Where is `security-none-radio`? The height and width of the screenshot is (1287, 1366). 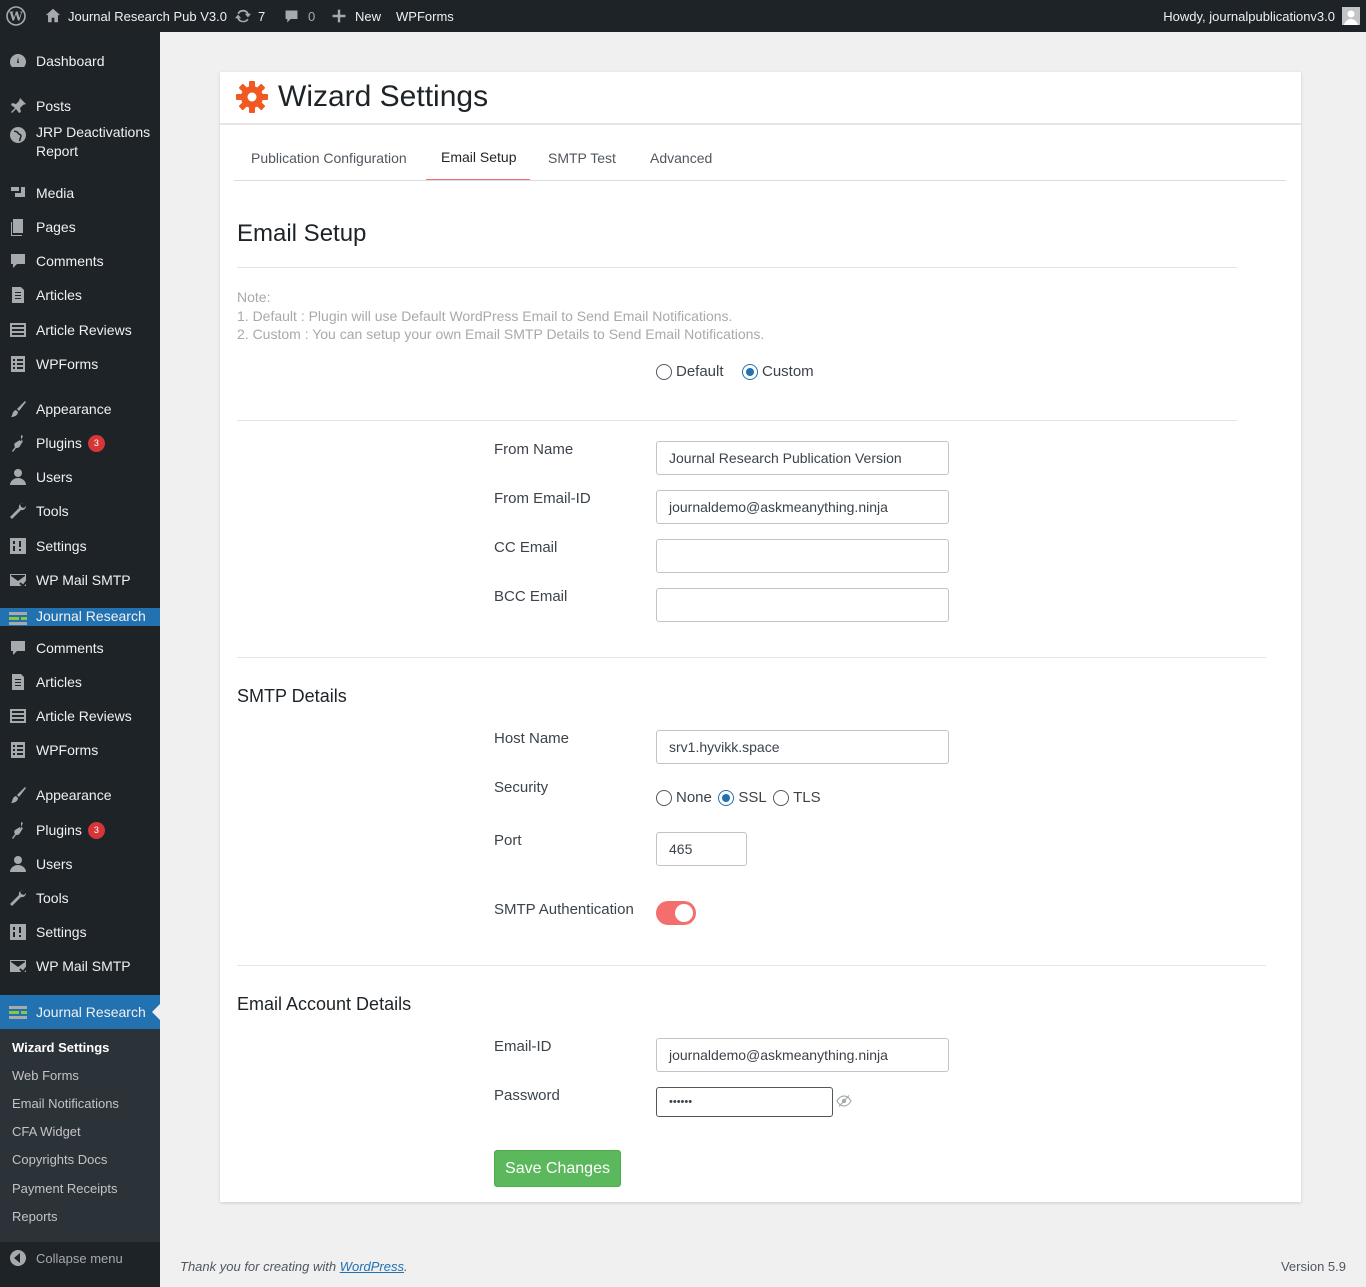
security-none-radio is located at coordinates (664, 797).